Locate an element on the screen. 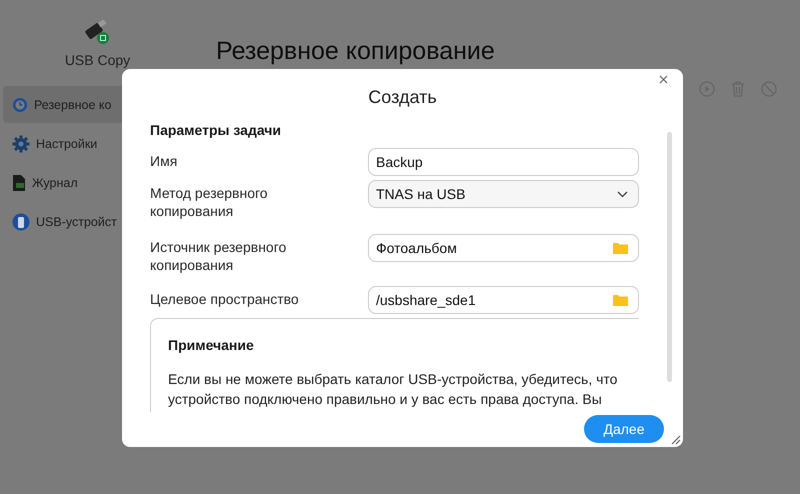 The width and height of the screenshot is (800, 494). scrollbar is located at coordinates (669, 257).